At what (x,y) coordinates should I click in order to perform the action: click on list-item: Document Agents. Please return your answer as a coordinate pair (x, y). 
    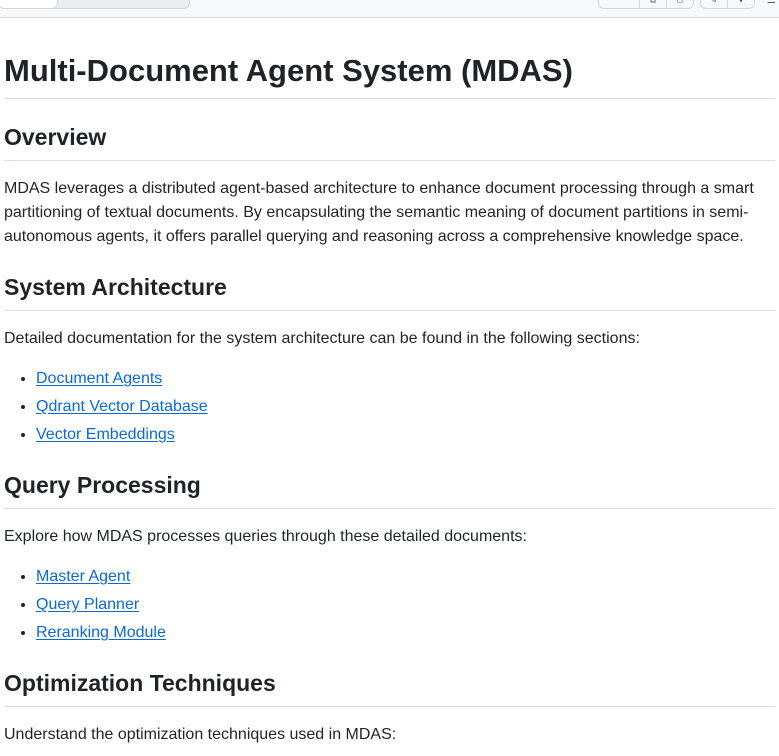
    Looking at the image, I should click on (405, 379).